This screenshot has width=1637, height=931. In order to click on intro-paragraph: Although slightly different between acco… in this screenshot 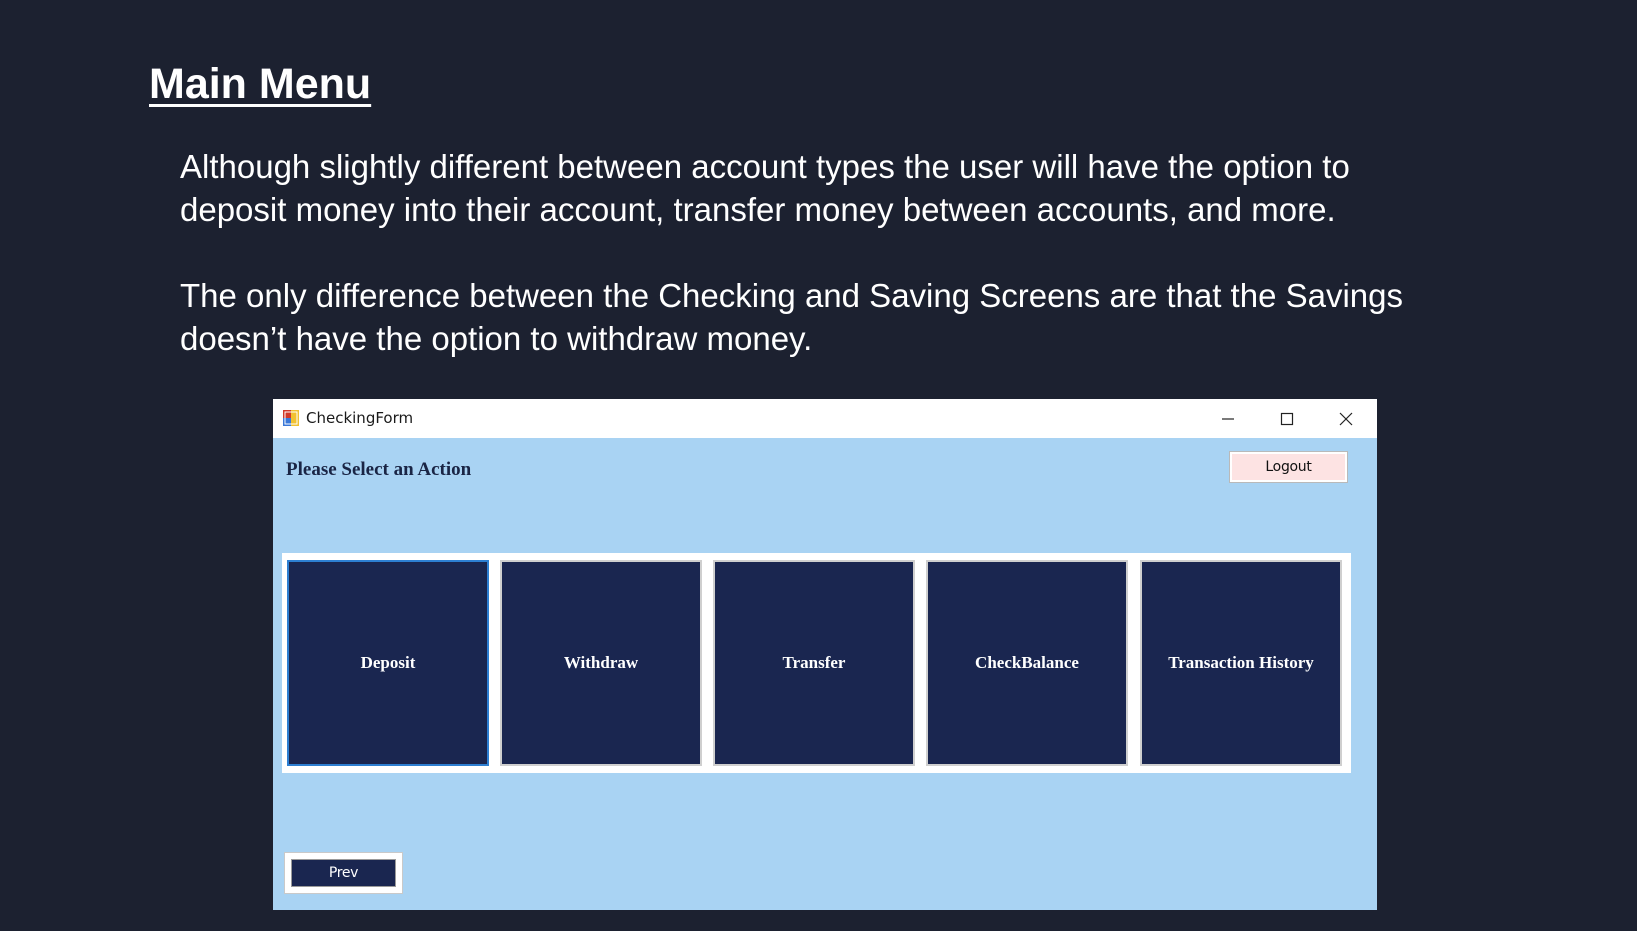, I will do `click(765, 188)`.